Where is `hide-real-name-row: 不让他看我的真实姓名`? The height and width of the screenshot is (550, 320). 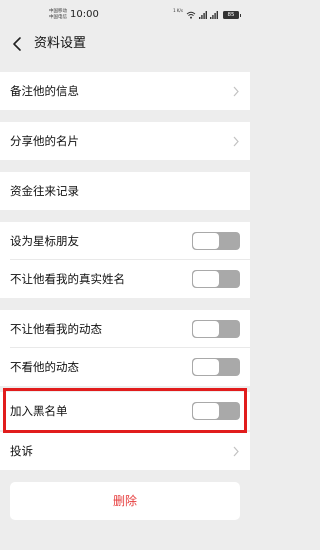
hide-real-name-row: 不让他看我的真实姓名 is located at coordinates (125, 279).